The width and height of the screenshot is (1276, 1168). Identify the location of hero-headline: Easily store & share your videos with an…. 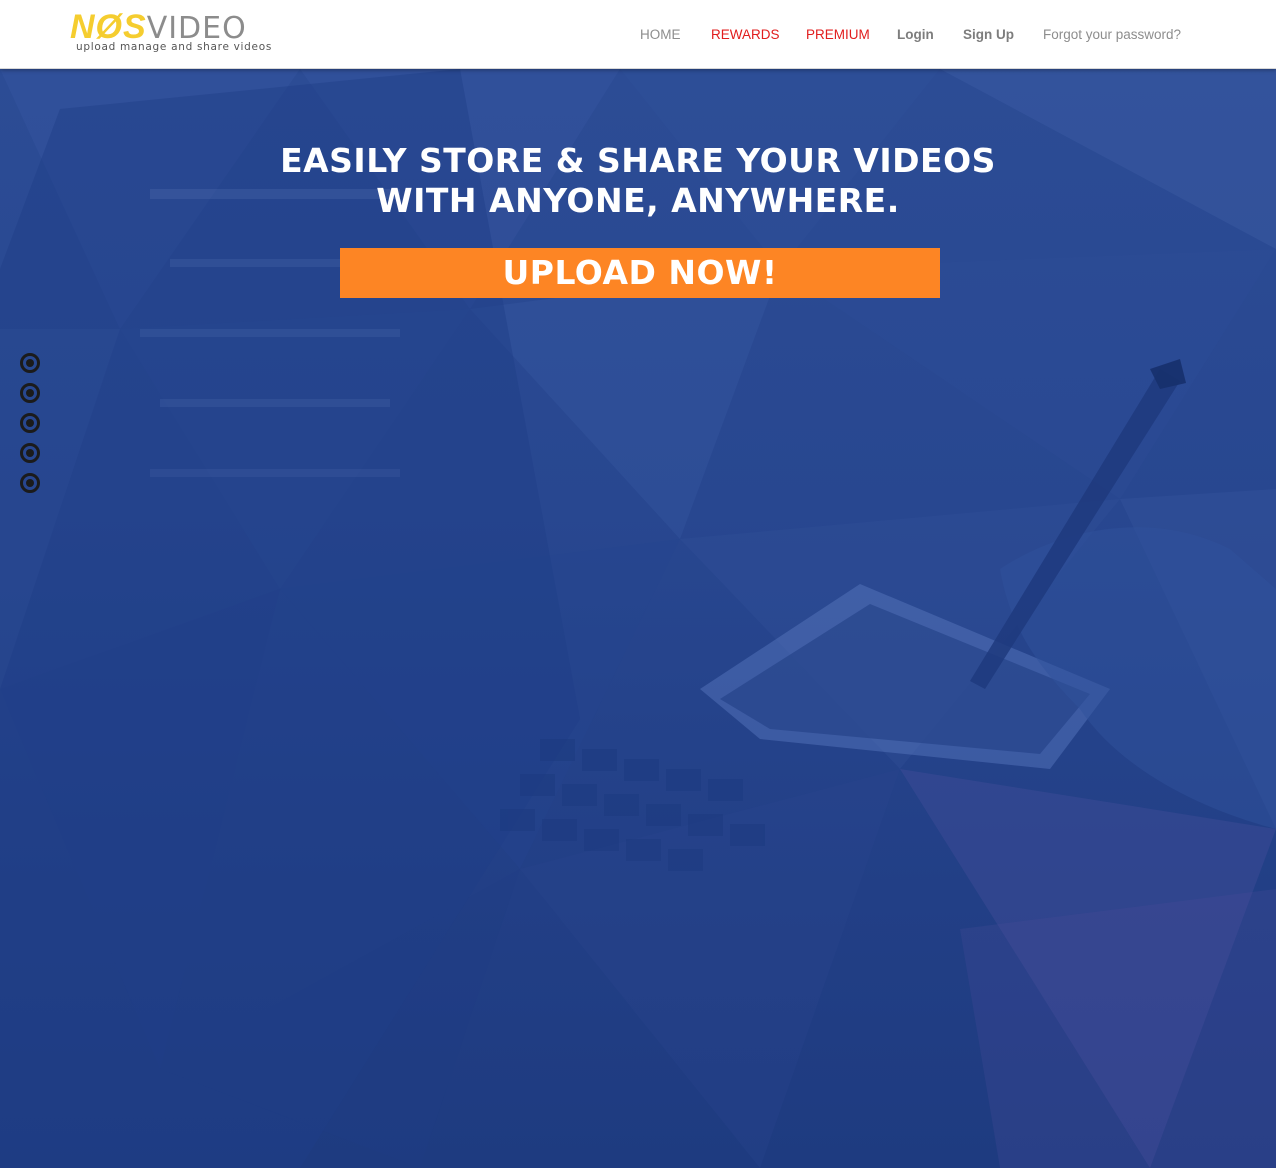
(638, 181).